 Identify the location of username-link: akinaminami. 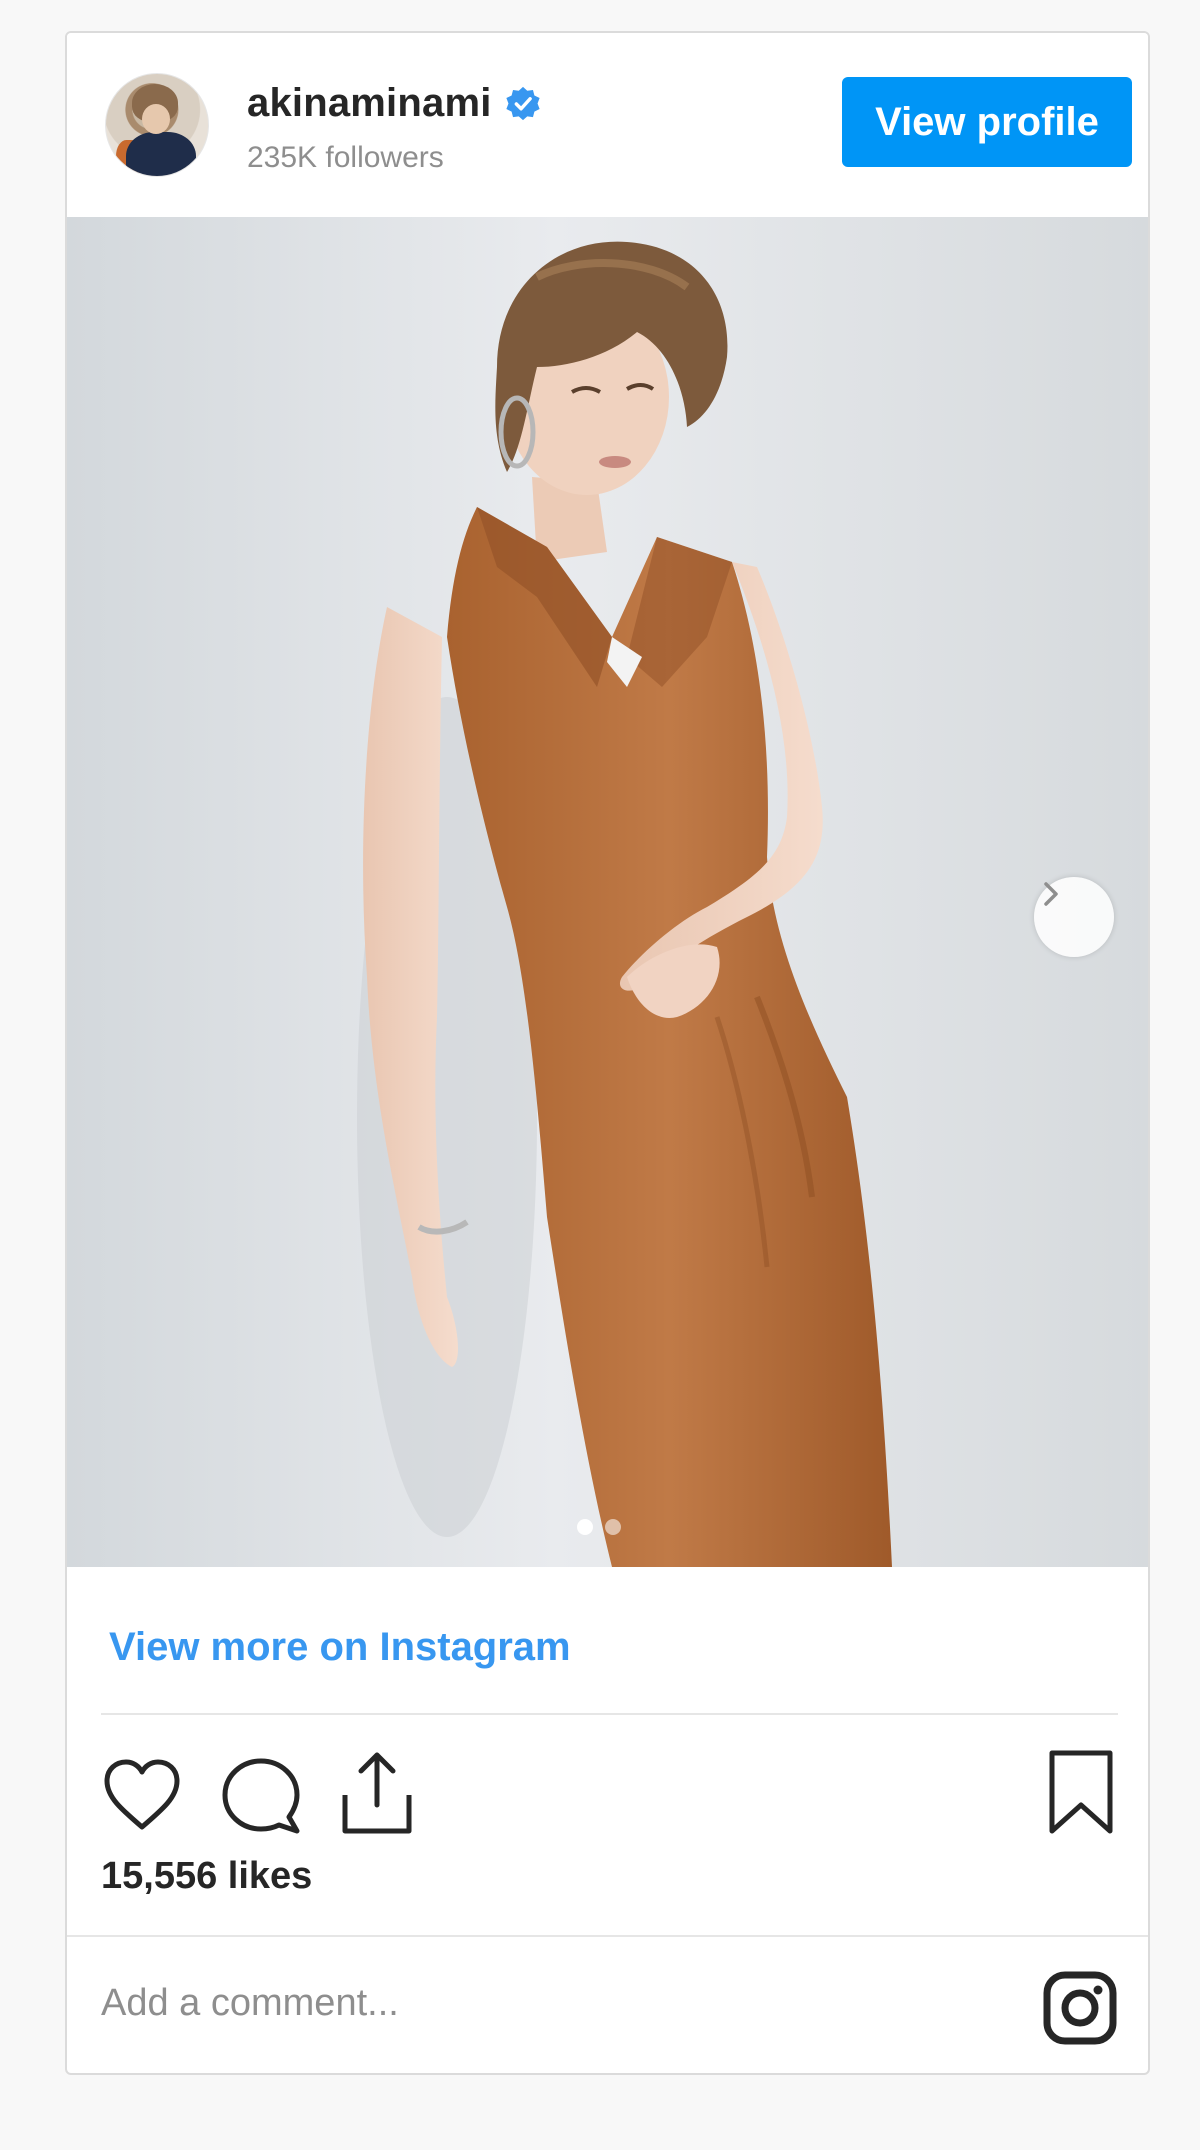
(369, 103).